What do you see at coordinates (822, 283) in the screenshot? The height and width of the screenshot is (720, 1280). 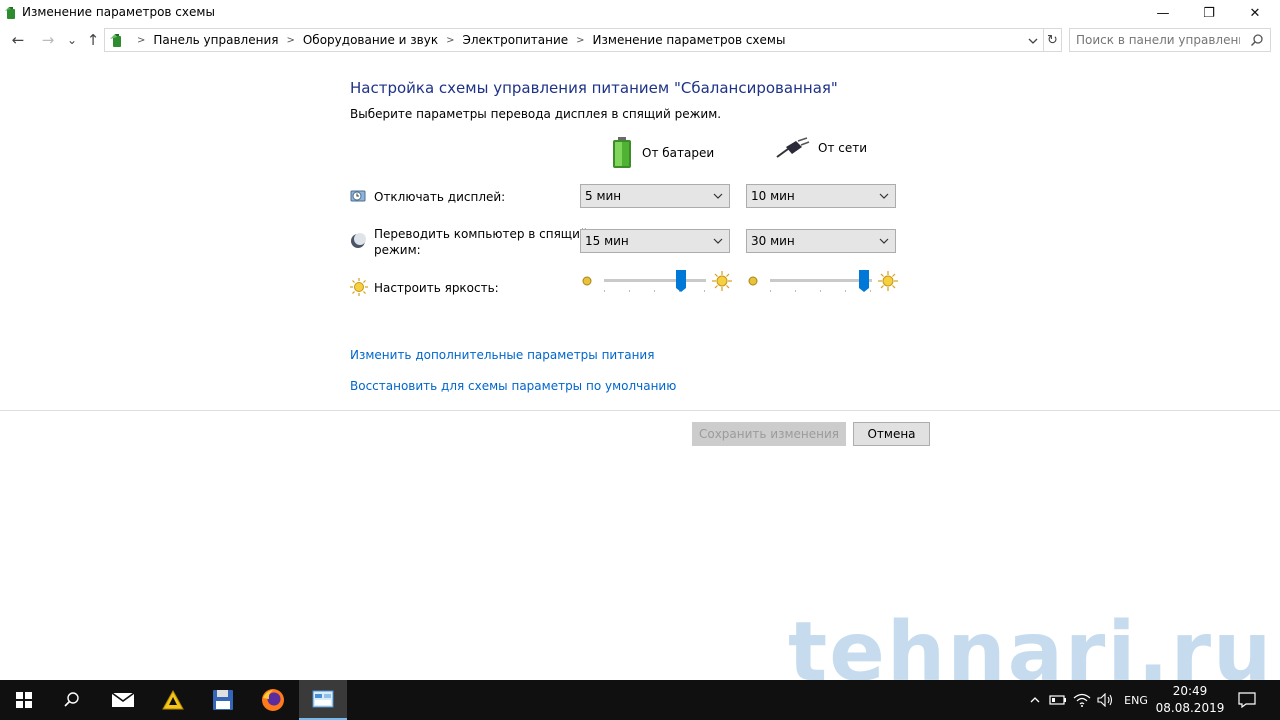 I see `brightness-plugged-slider` at bounding box center [822, 283].